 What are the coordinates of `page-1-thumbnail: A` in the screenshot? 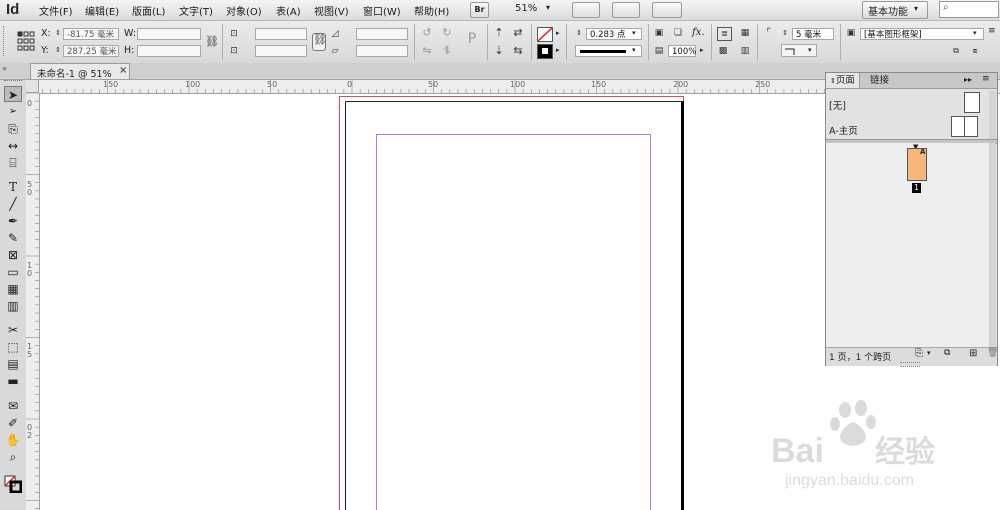 It's located at (917, 164).